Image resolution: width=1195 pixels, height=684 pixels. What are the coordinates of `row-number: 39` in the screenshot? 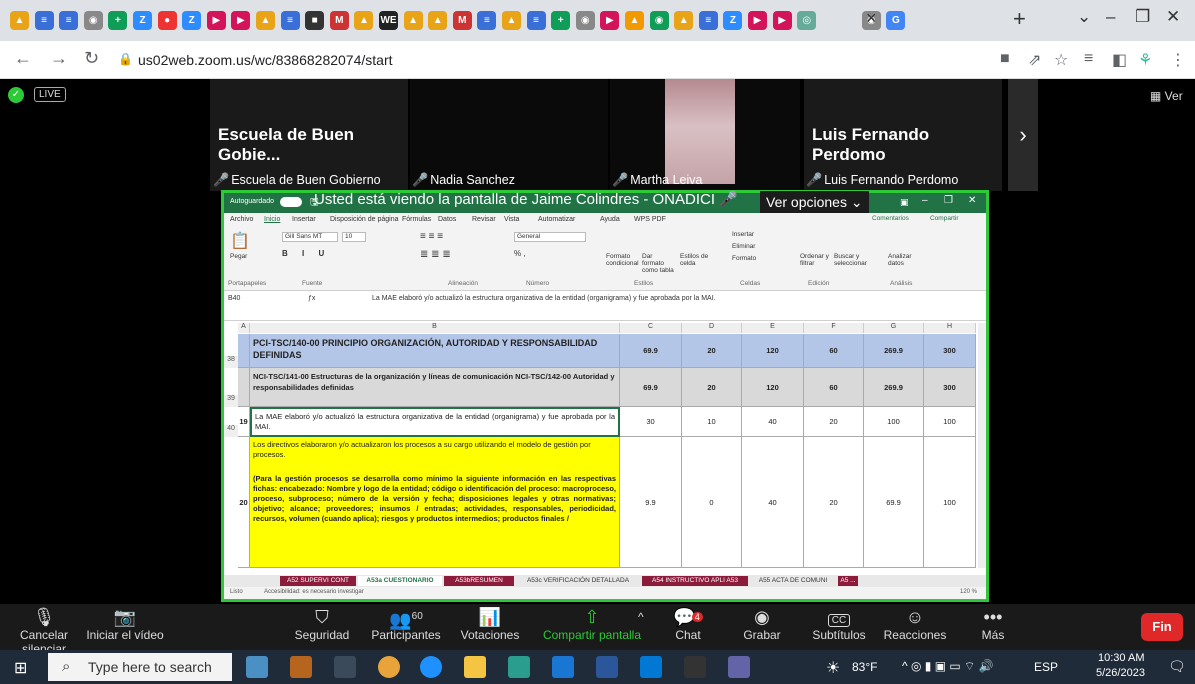 It's located at (231, 401).